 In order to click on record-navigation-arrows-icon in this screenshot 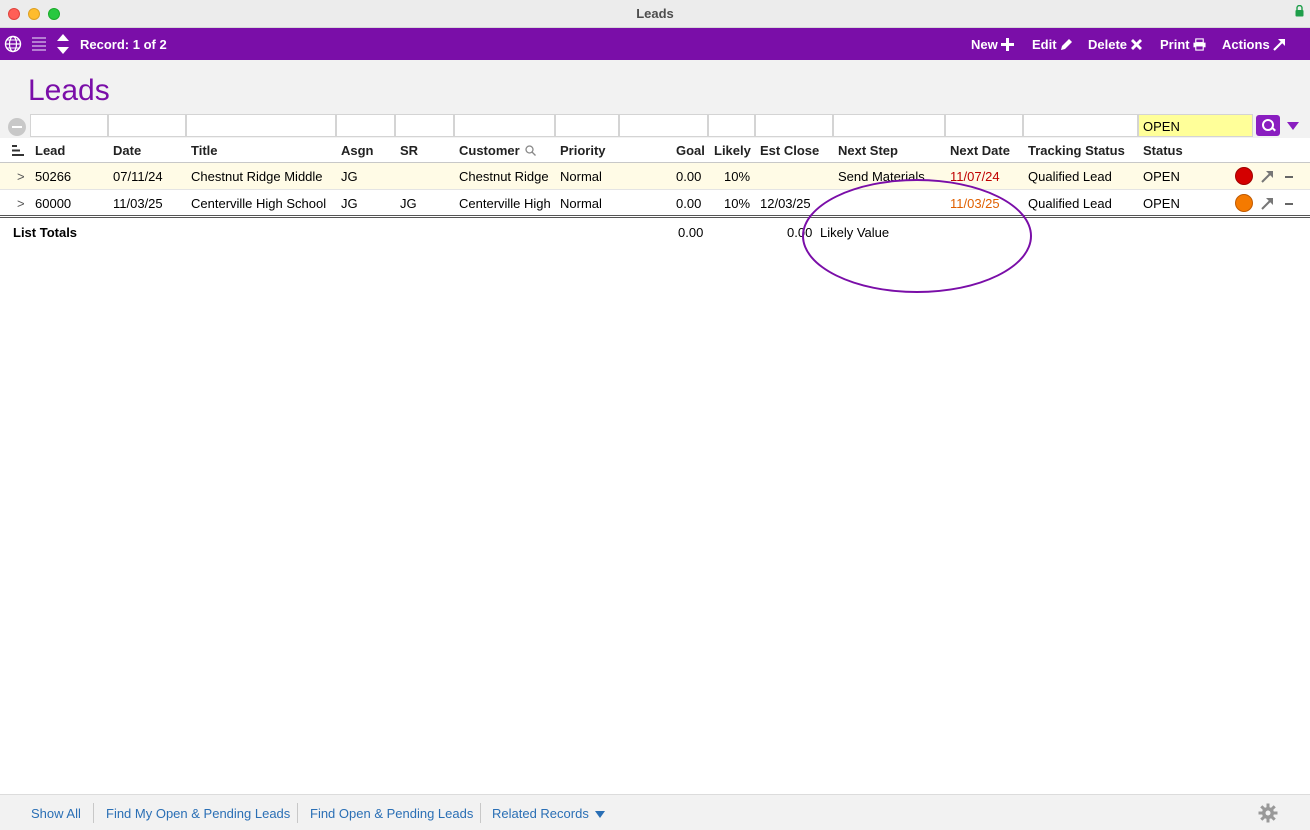, I will do `click(63, 44)`.